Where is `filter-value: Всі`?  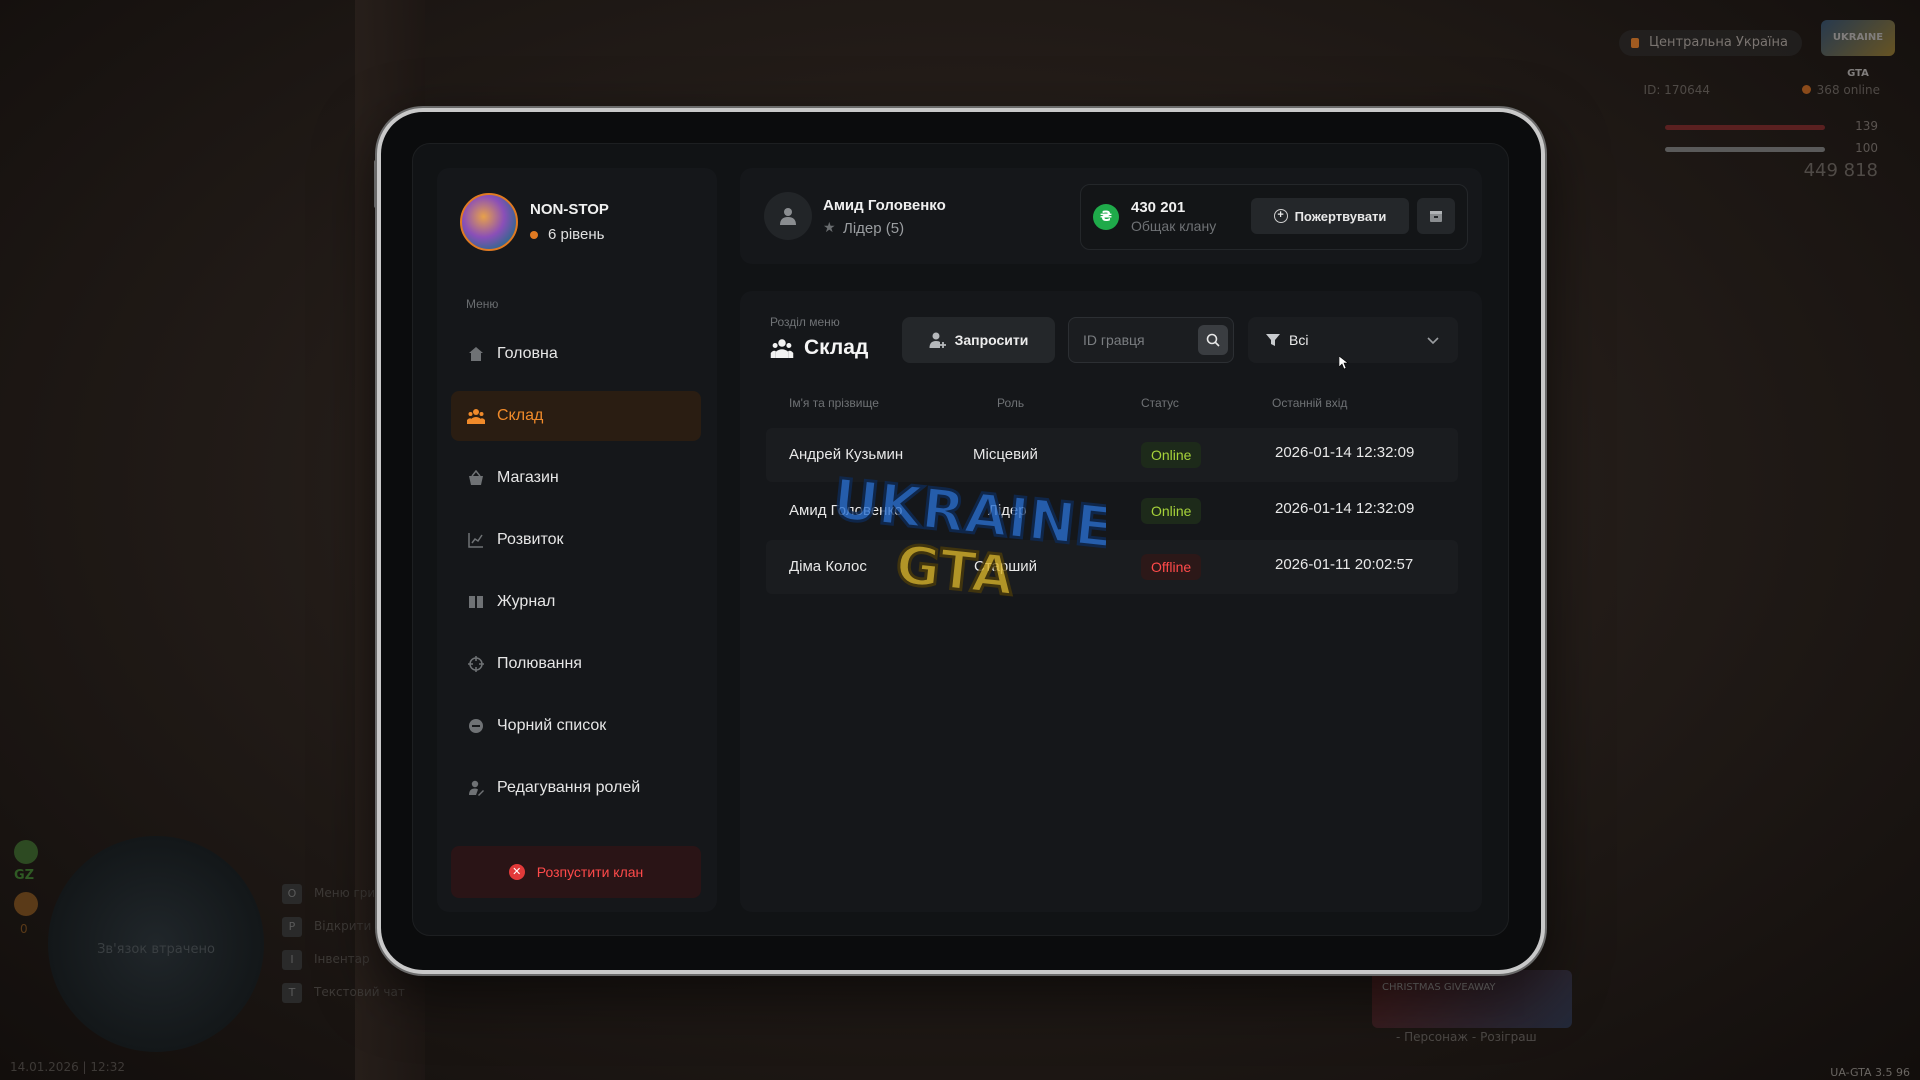 filter-value: Всі is located at coordinates (1299, 340).